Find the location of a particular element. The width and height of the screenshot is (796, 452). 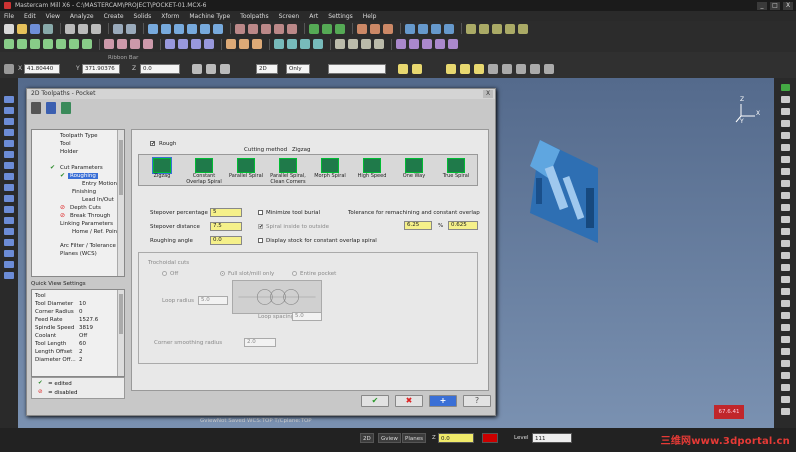

translucent-icon is located at coordinates (340, 28).